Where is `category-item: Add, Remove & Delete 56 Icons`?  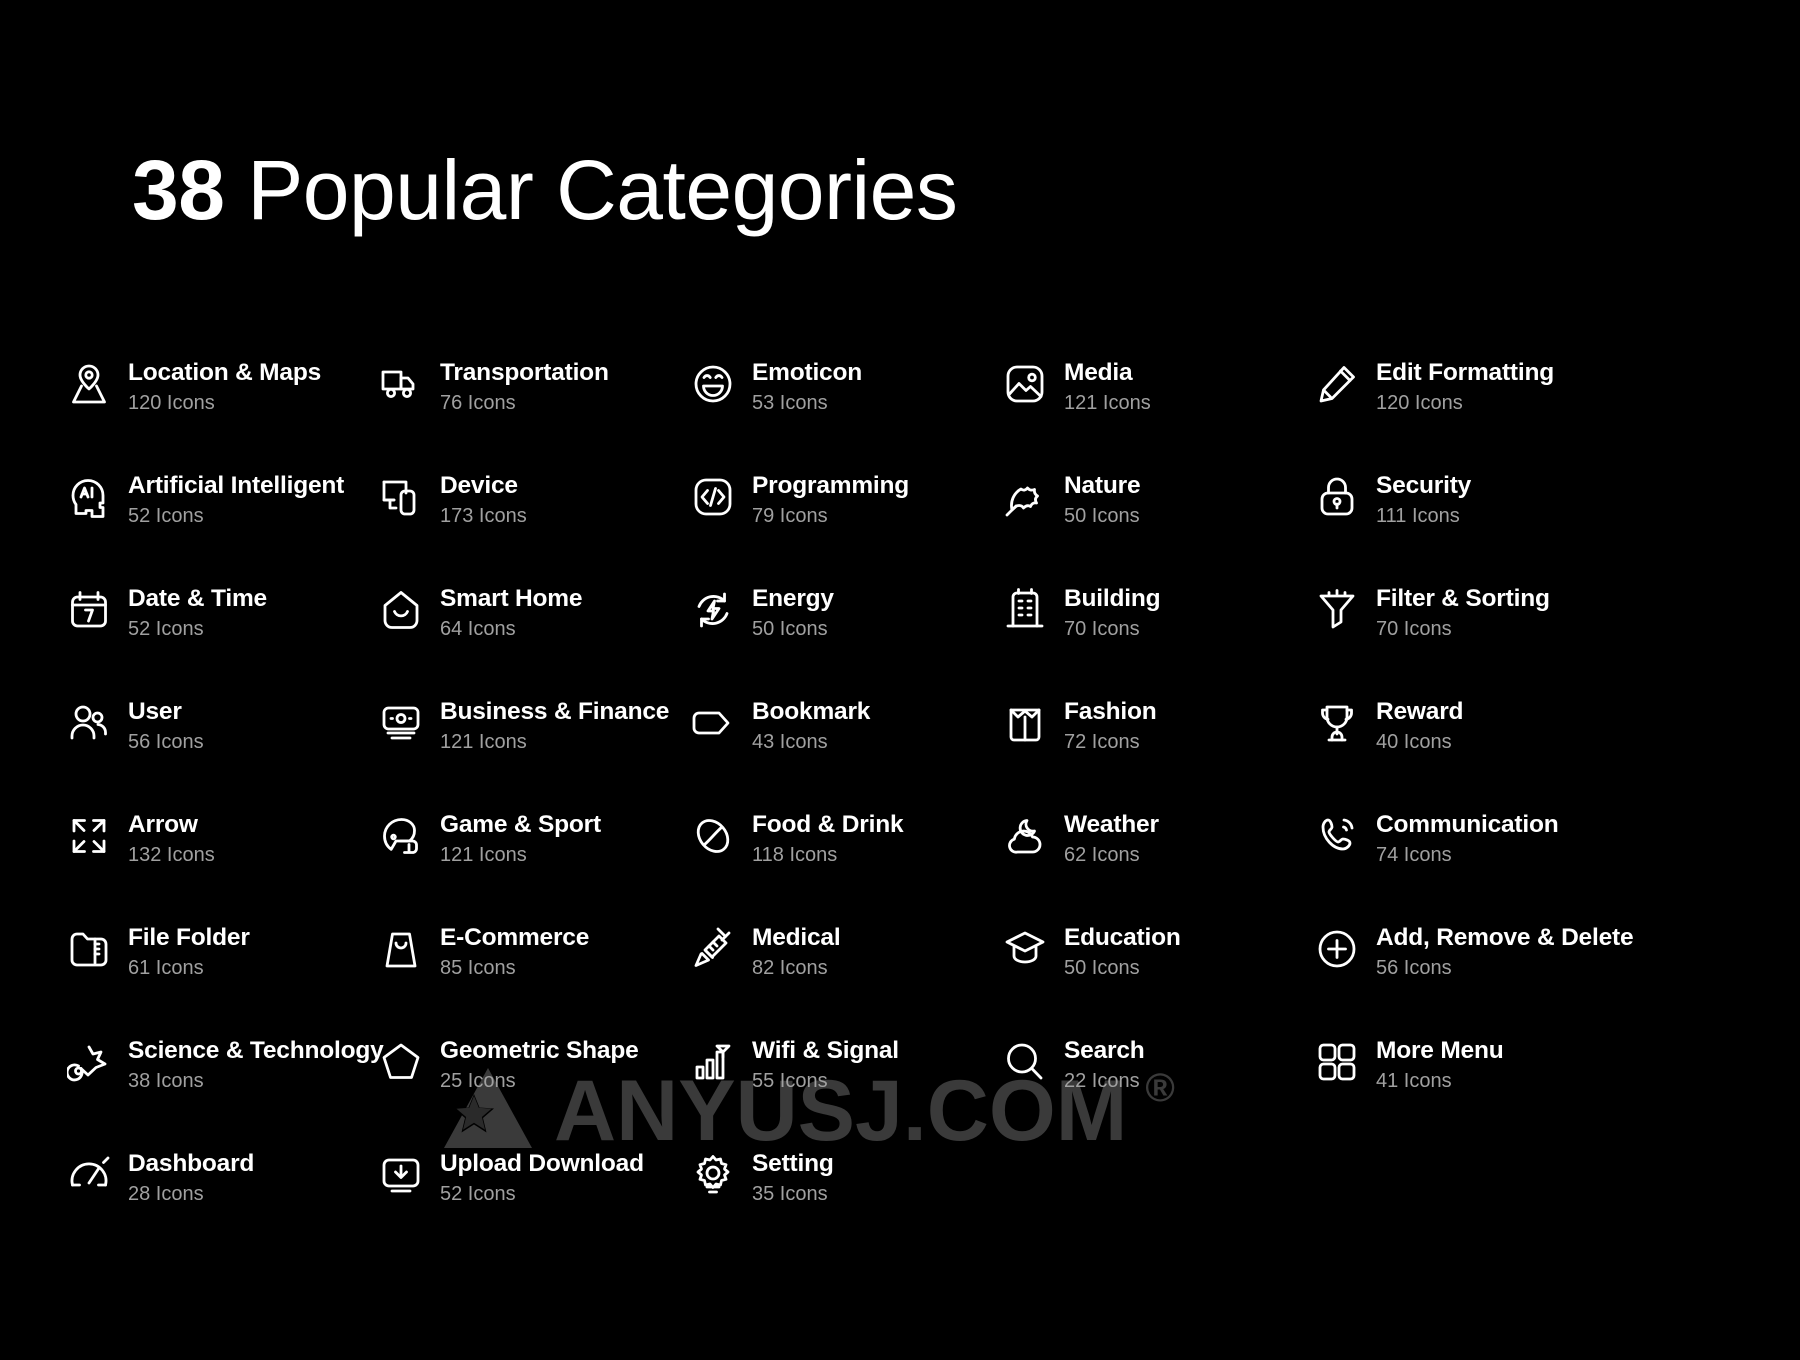
category-item: Add, Remove & Delete 56 Icons is located at coordinates (1474, 976).